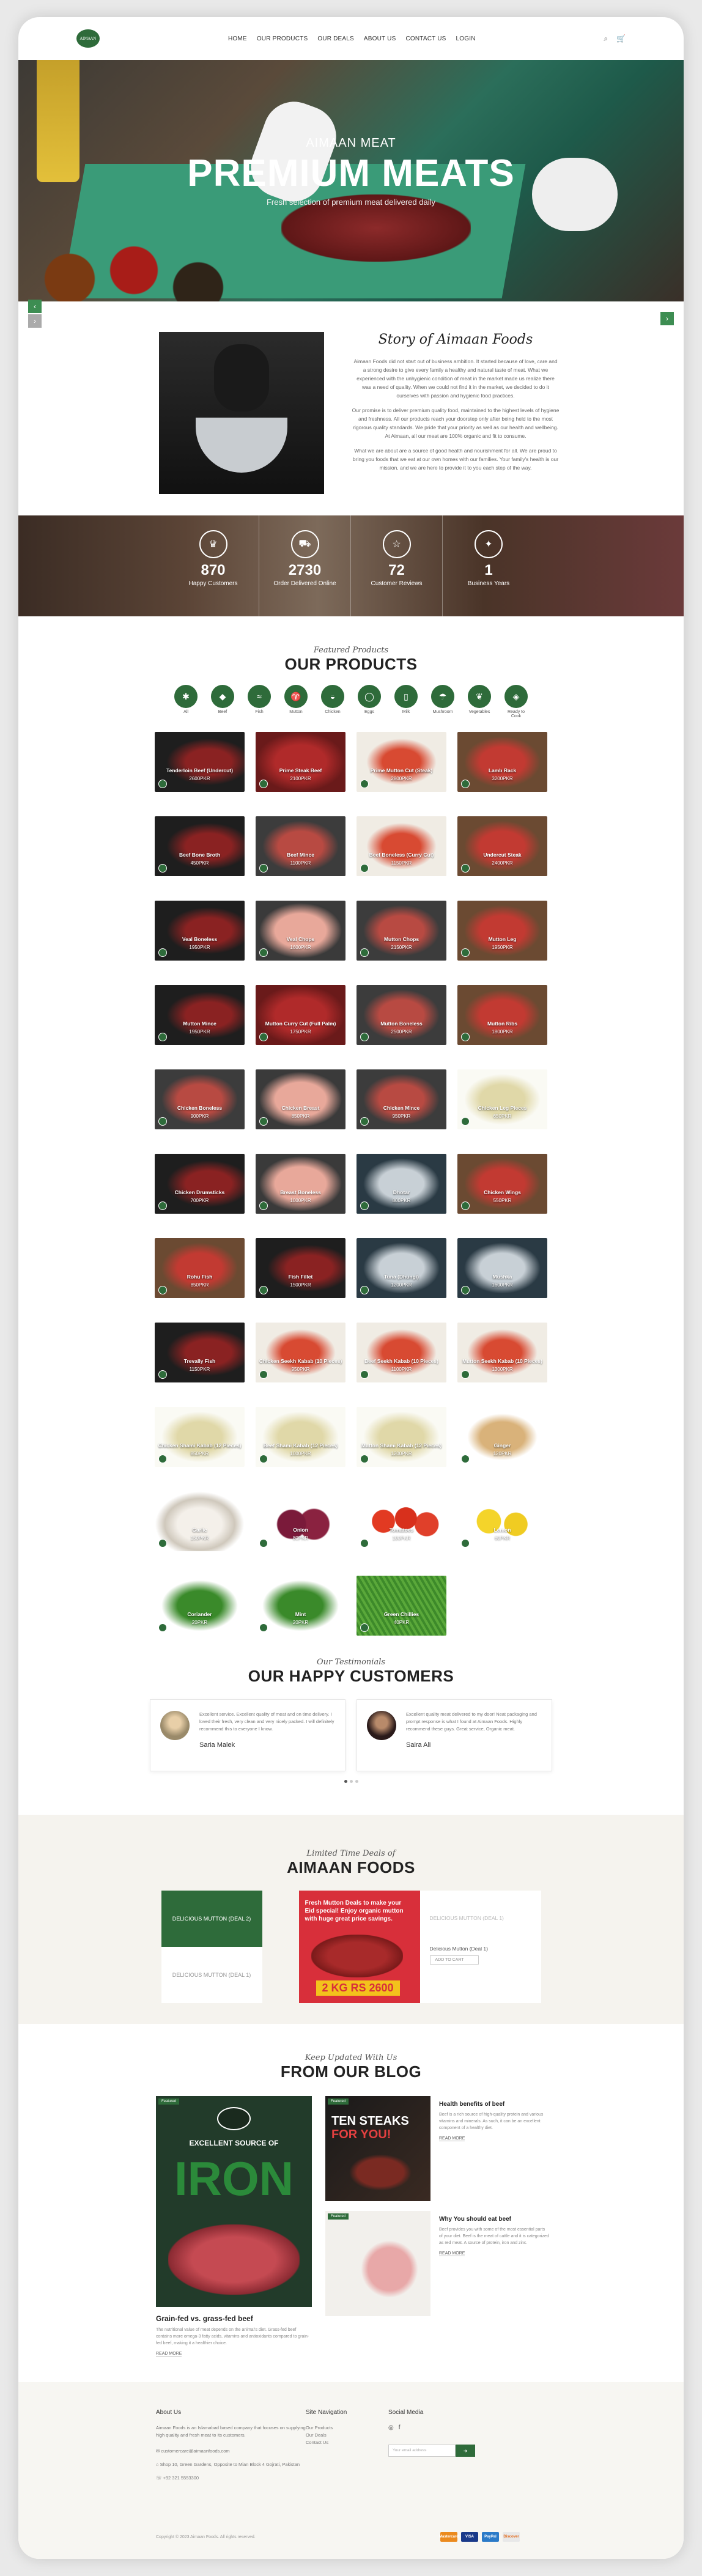 This screenshot has height=2576, width=702. What do you see at coordinates (347, 2442) in the screenshot?
I see `footer-link-contact-us: Contact Us` at bounding box center [347, 2442].